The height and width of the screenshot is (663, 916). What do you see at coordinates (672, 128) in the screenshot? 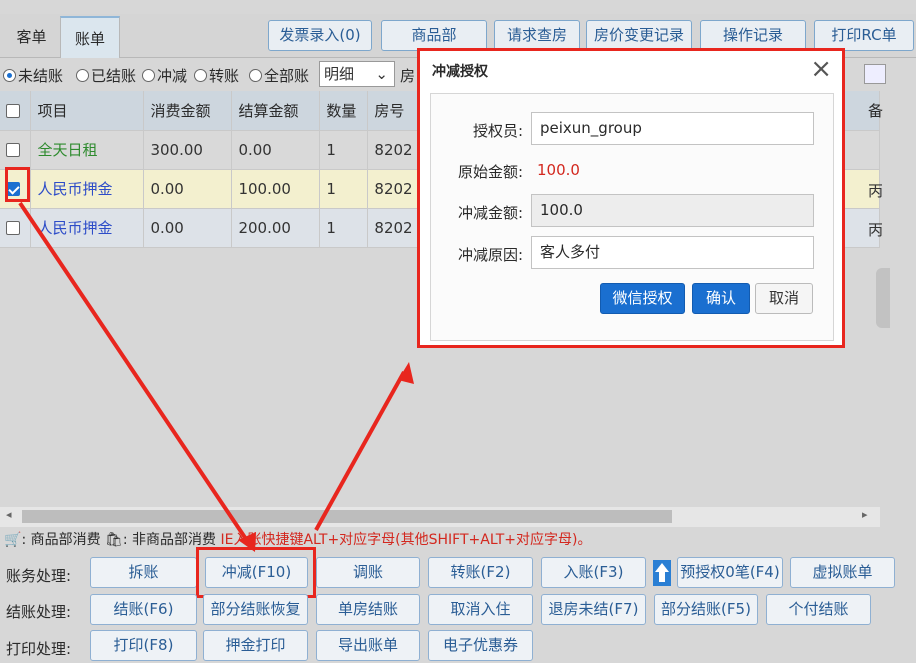
I see `authorizer-field: peixun_group` at bounding box center [672, 128].